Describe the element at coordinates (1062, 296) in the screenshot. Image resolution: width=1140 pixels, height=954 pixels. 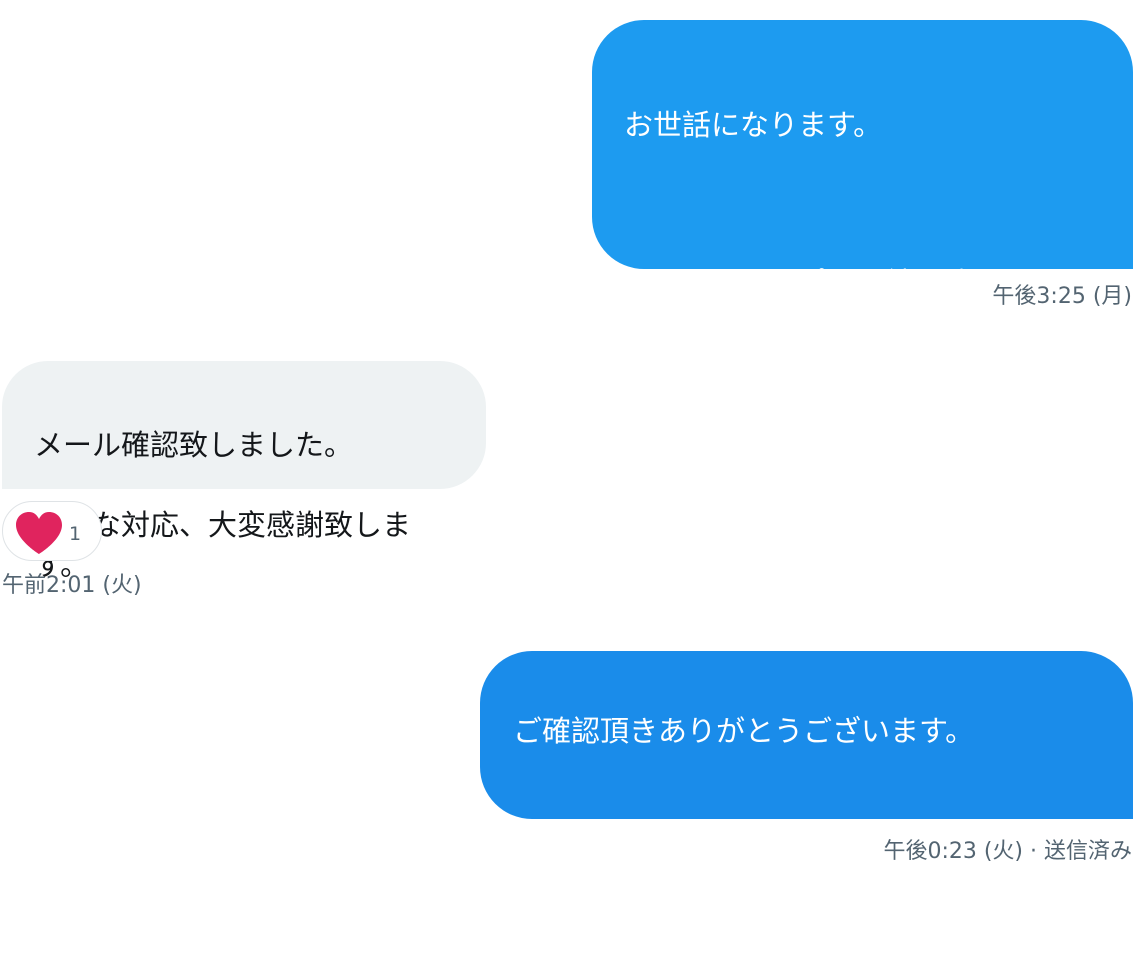
I see `message-timestamp: 午後3:25 (月)` at that location.